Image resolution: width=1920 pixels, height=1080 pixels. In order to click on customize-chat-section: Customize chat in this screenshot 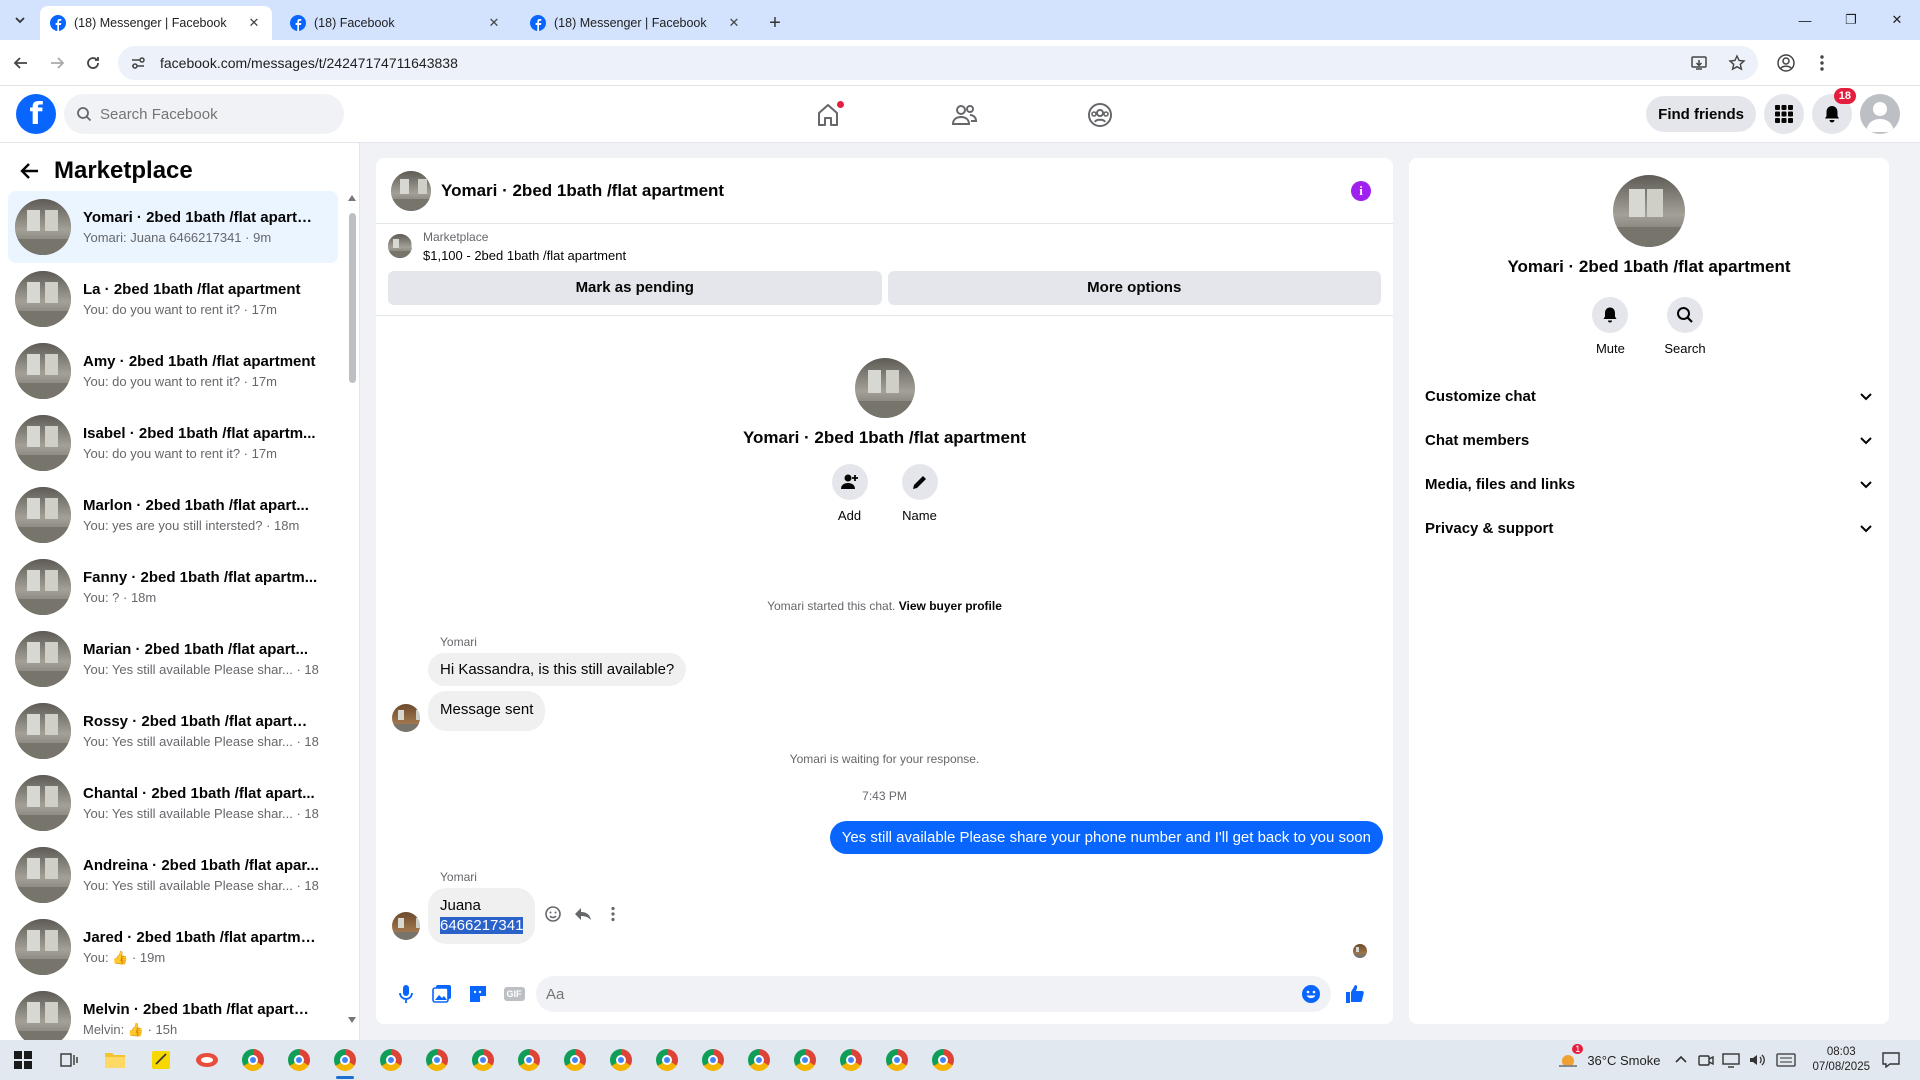, I will do `click(1649, 396)`.